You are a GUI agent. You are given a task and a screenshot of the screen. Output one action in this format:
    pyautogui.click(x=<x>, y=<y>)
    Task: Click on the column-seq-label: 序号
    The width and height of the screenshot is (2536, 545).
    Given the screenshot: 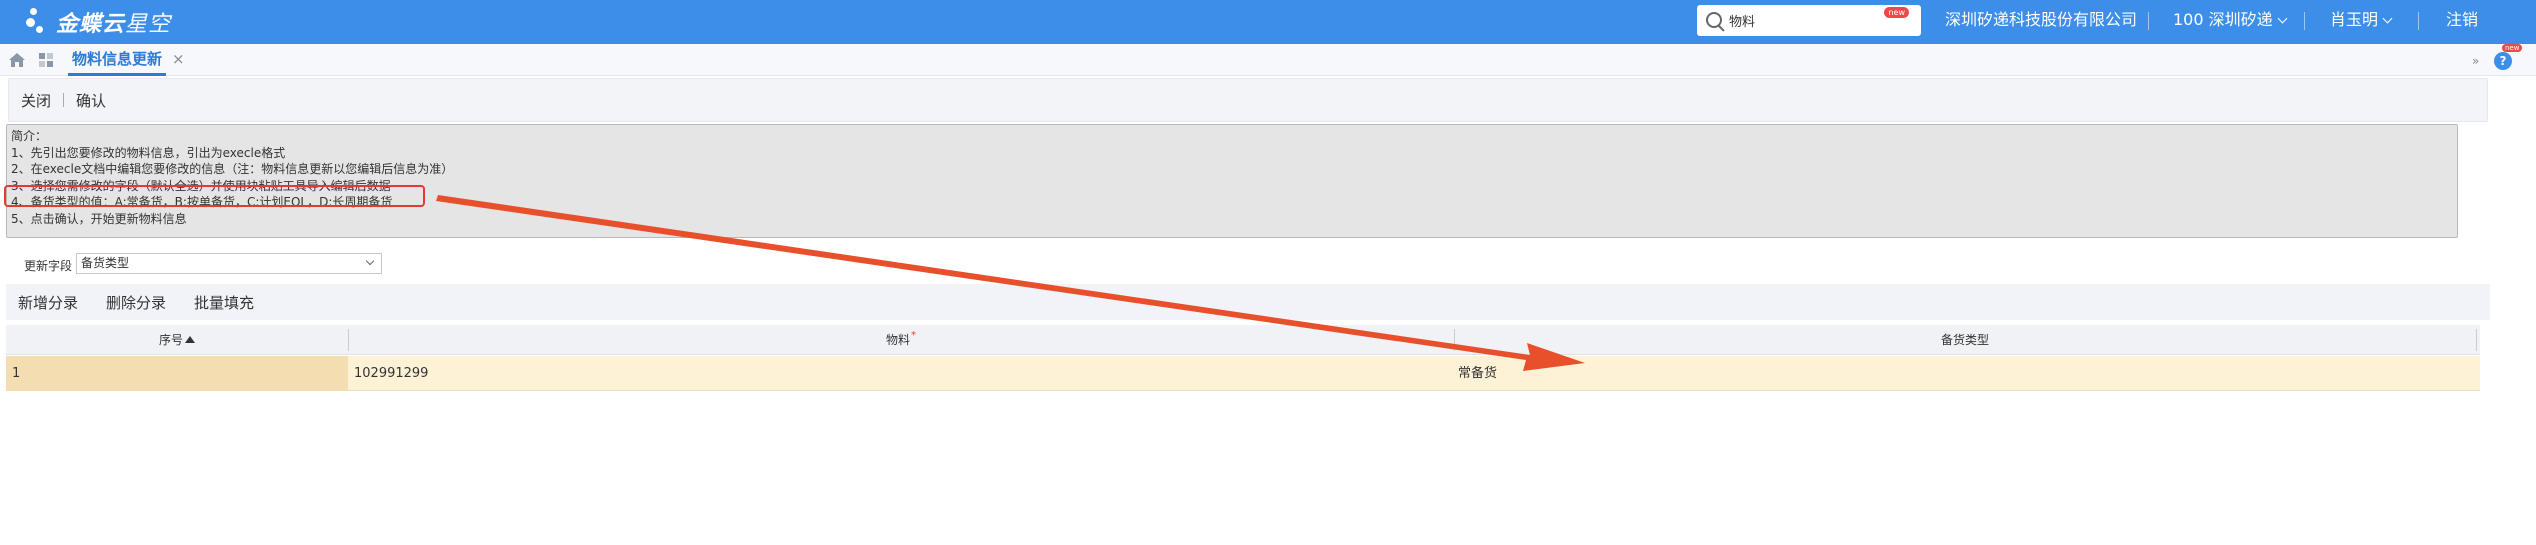 What is the action you would take?
    pyautogui.click(x=170, y=340)
    